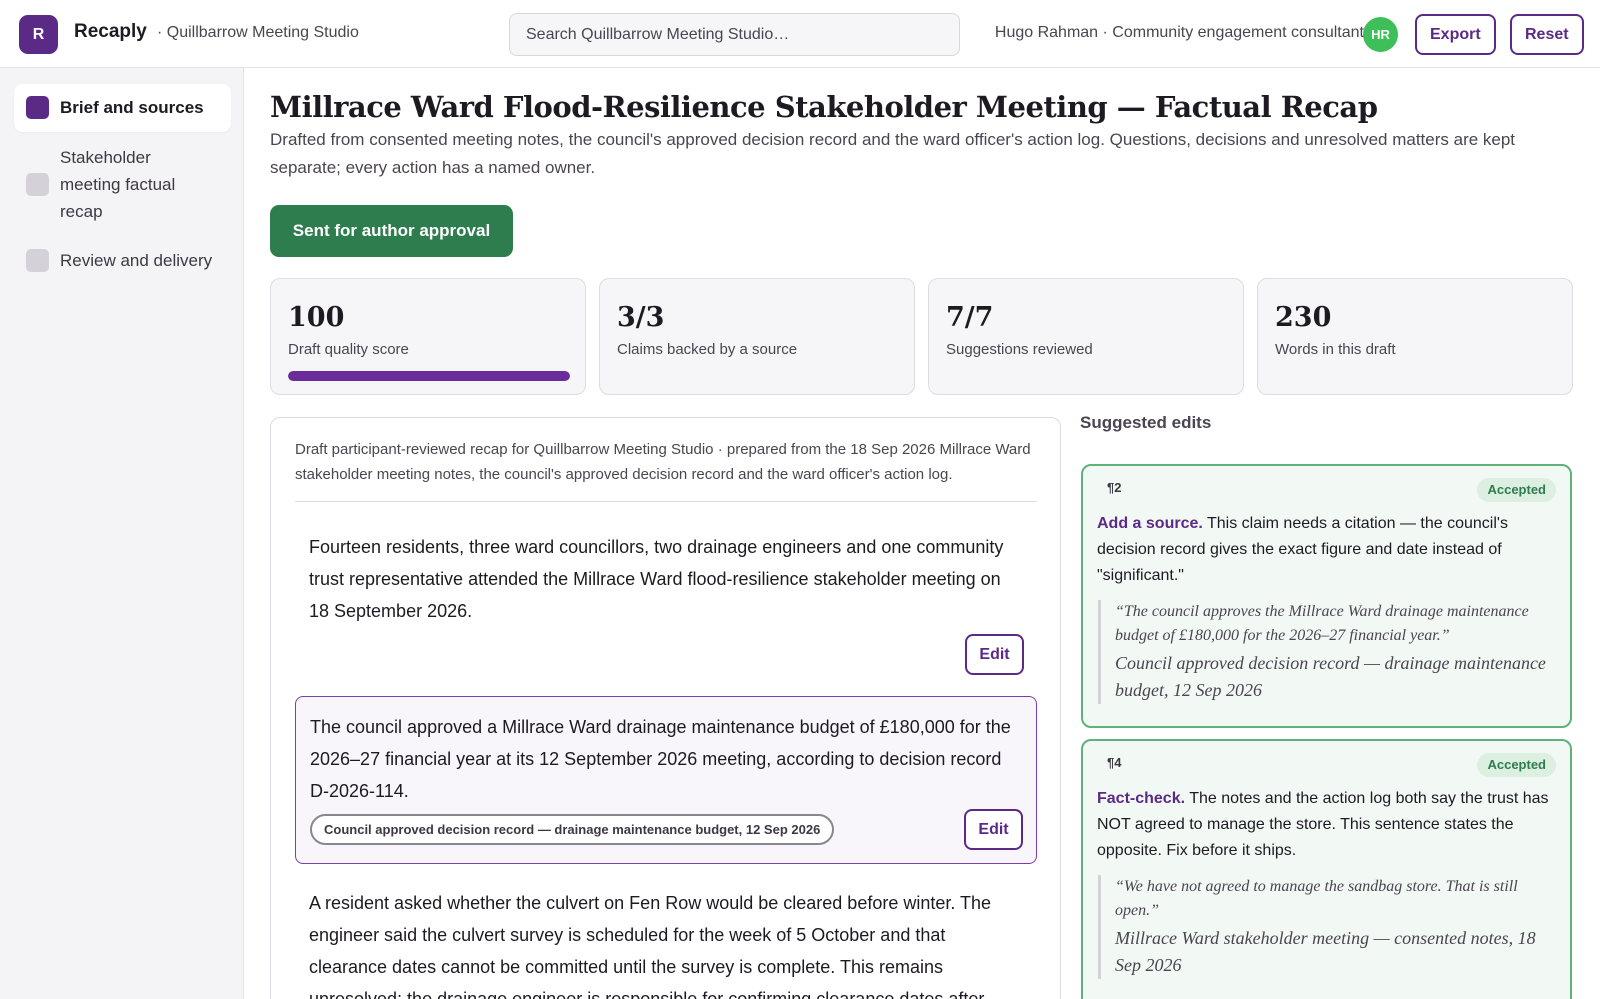 Image resolution: width=1600 pixels, height=999 pixels. What do you see at coordinates (1114, 487) in the screenshot?
I see `paragraph-reference: ¶2` at bounding box center [1114, 487].